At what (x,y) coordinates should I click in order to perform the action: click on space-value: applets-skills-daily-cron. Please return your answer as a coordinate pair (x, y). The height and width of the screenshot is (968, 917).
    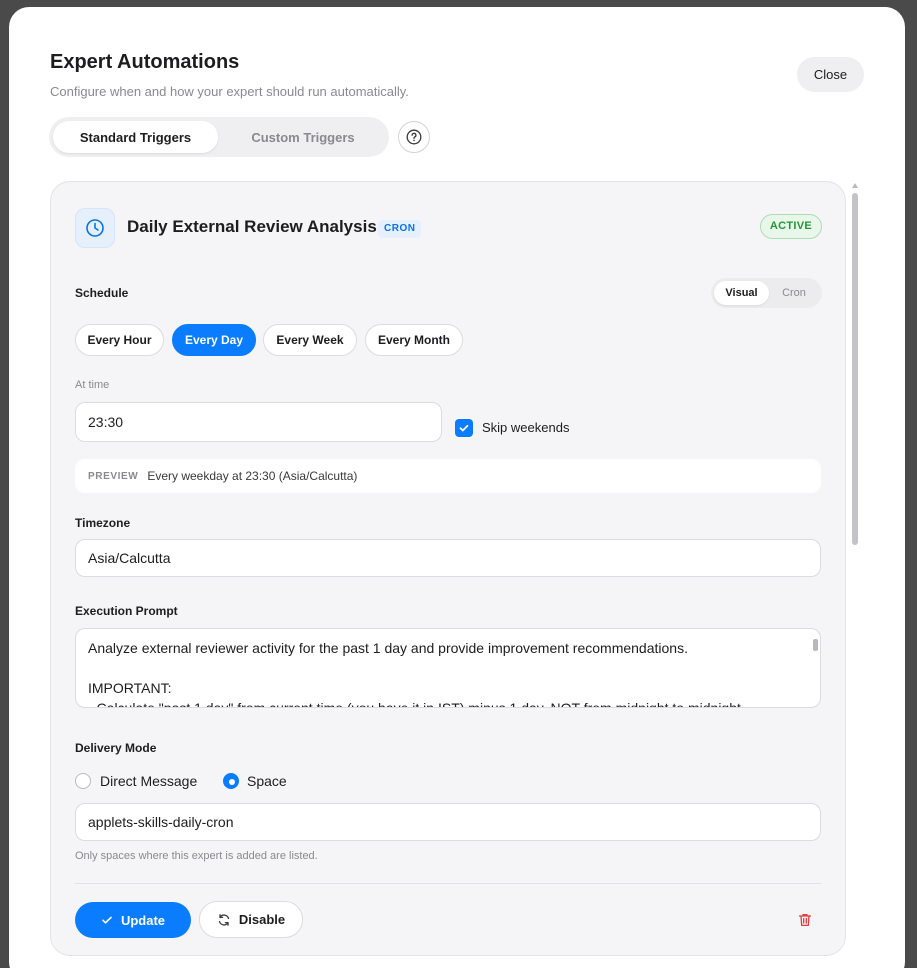
    Looking at the image, I should click on (161, 822).